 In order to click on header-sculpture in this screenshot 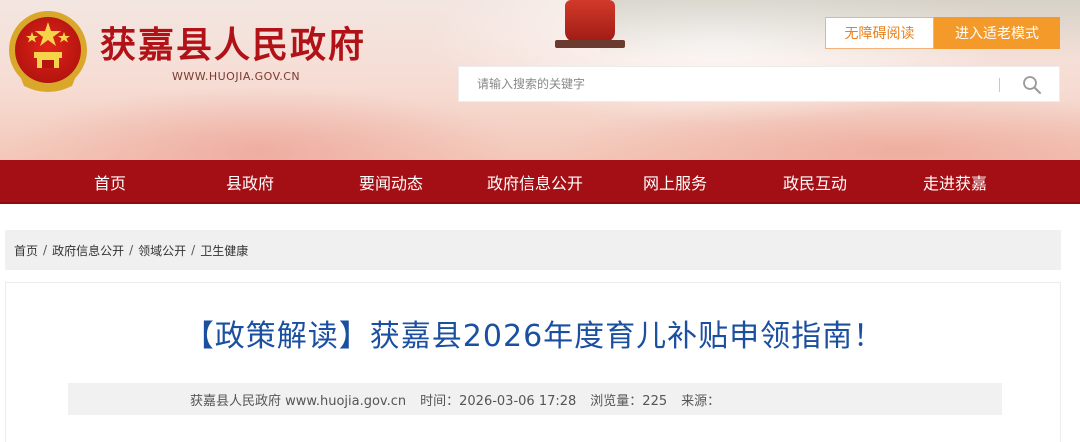, I will do `click(590, 21)`.